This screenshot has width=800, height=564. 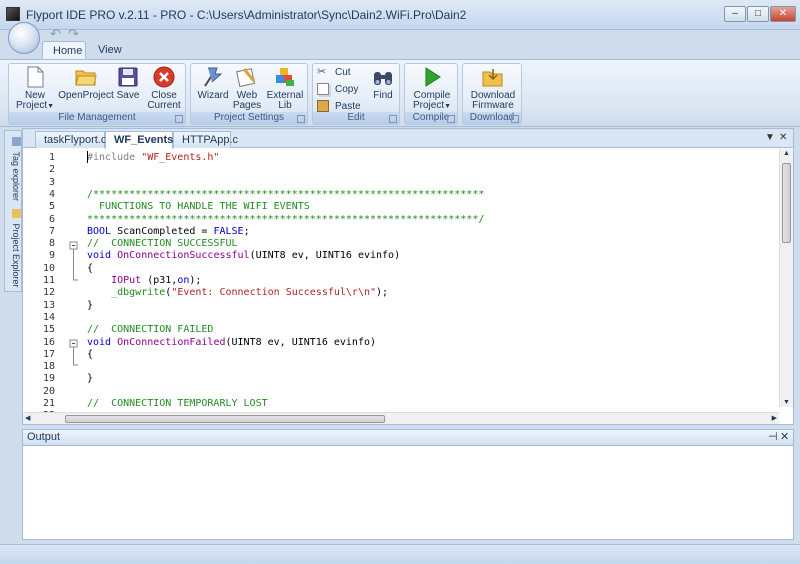 I want to click on text-cursor, so click(x=87, y=157).